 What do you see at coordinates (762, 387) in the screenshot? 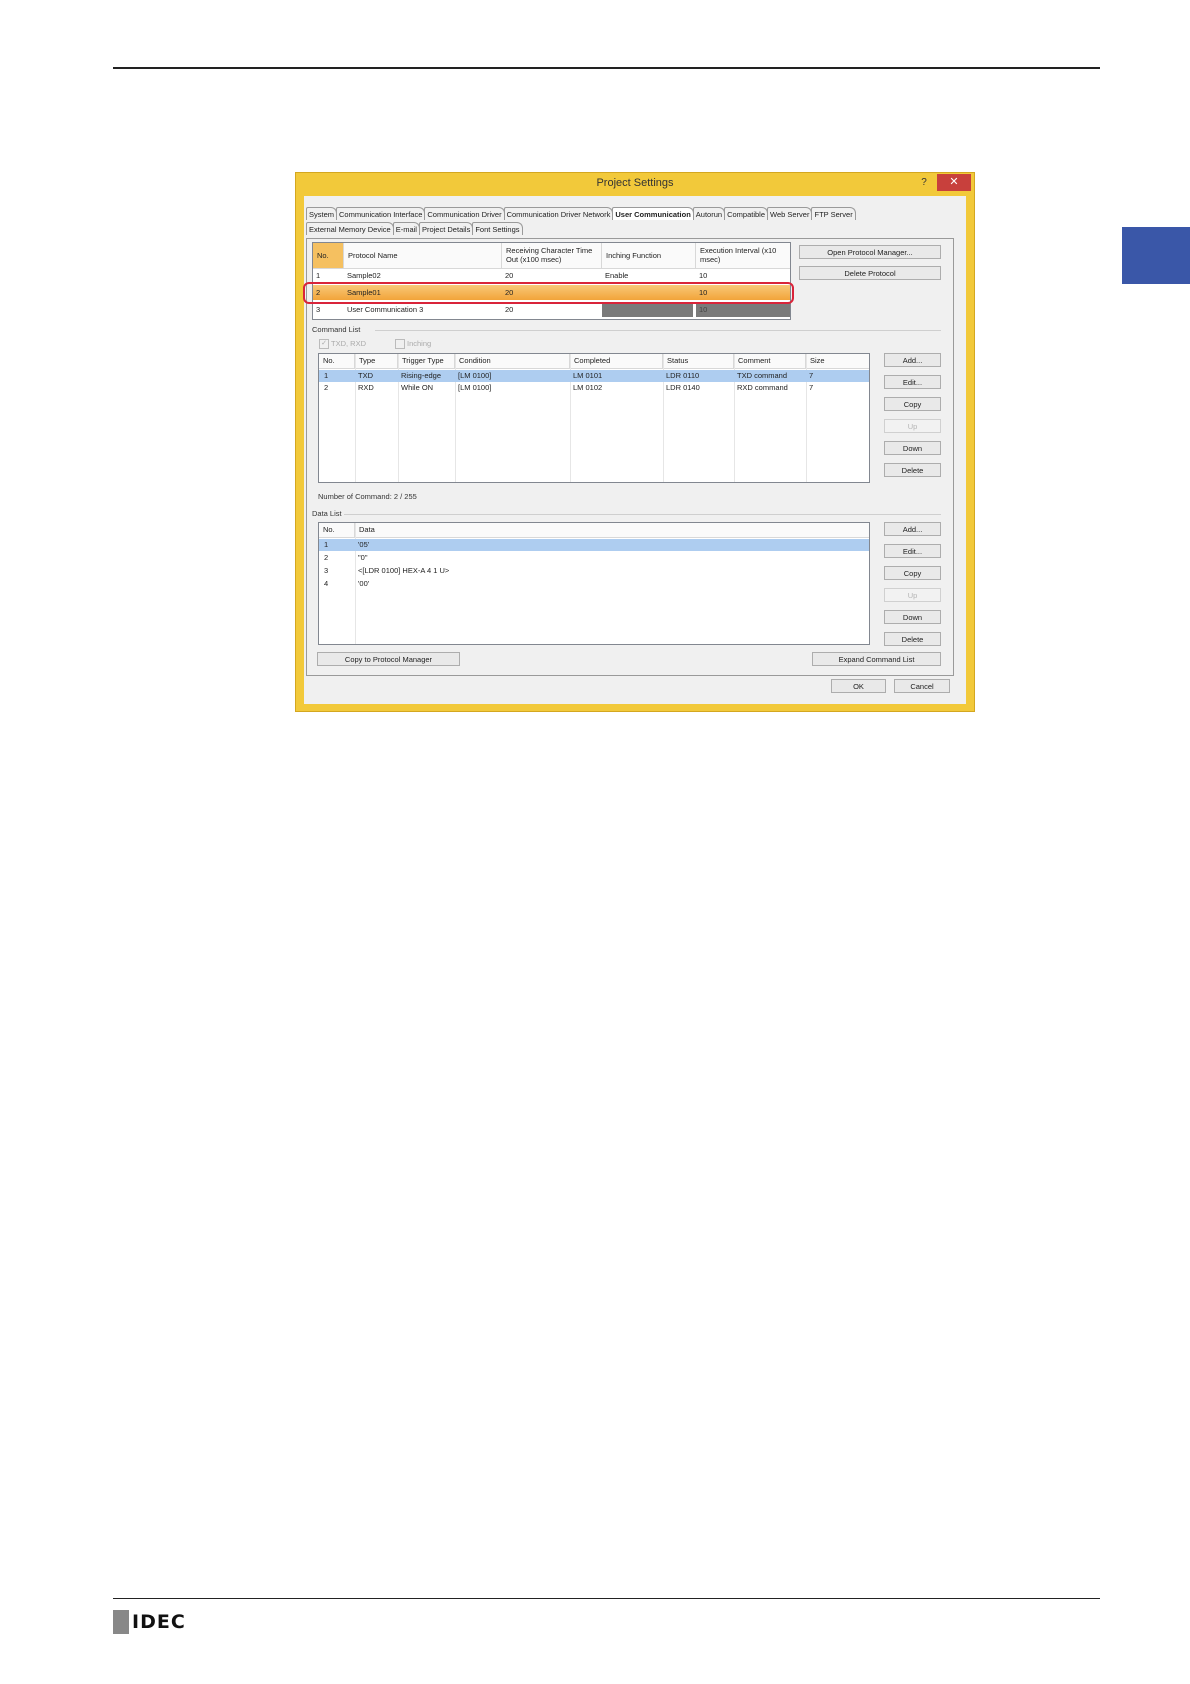
I see `cmd-comment: RXD command` at bounding box center [762, 387].